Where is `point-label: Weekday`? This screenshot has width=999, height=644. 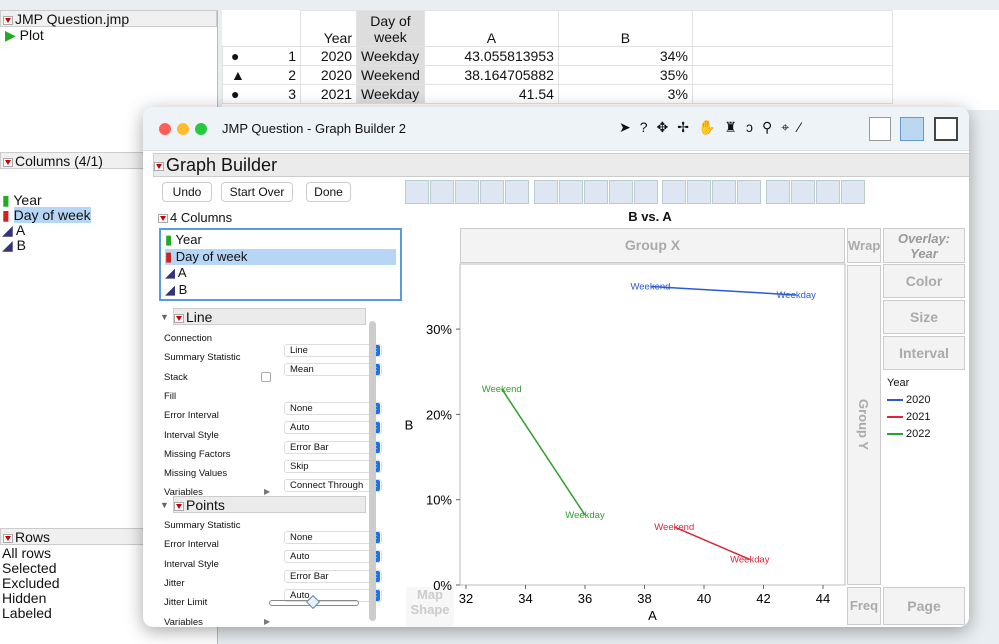 point-label: Weekday is located at coordinates (585, 515).